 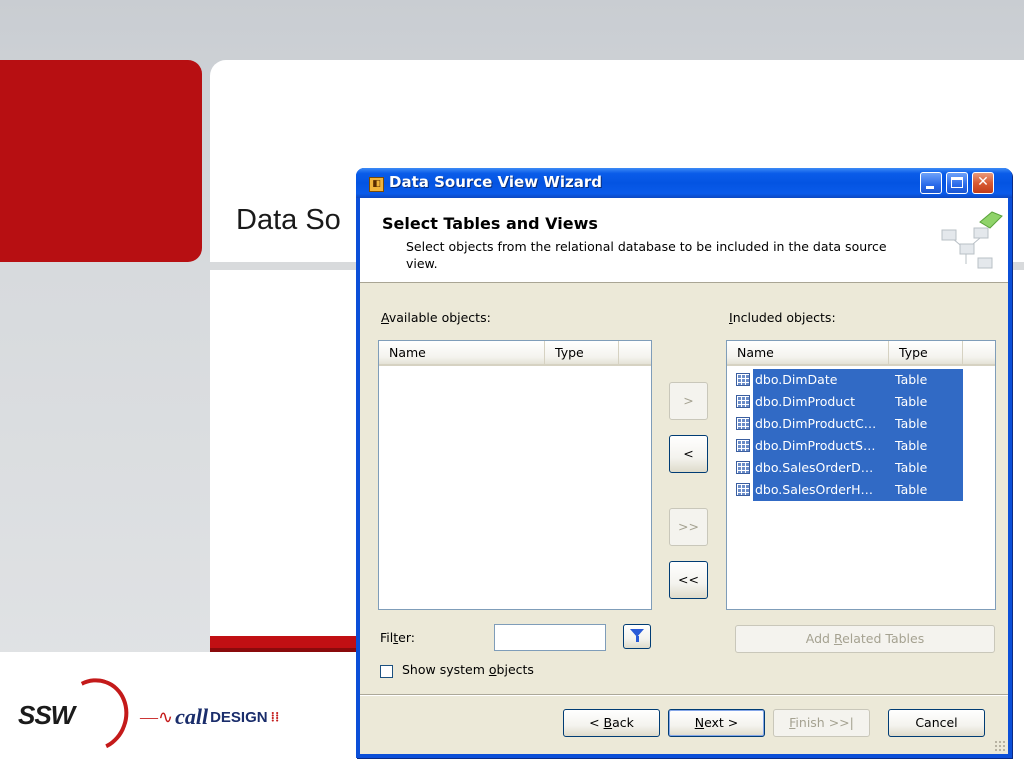 I want to click on dots-icon: ⁞⁞, so click(x=275, y=716).